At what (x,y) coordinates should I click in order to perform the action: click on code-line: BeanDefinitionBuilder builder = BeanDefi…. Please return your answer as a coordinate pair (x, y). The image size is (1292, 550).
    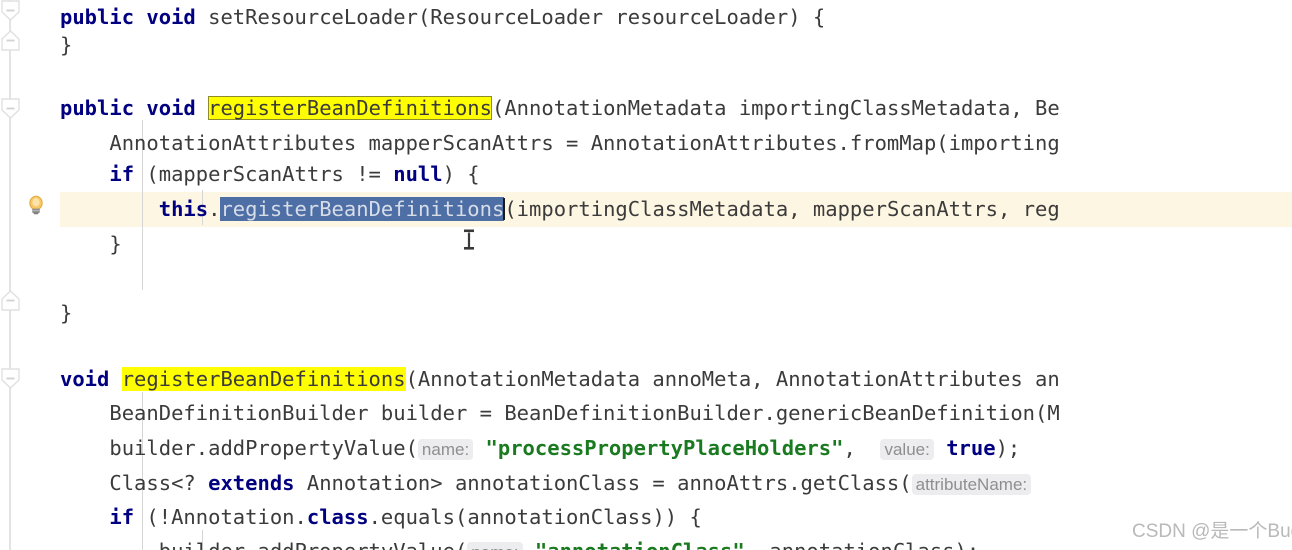
    Looking at the image, I should click on (676, 413).